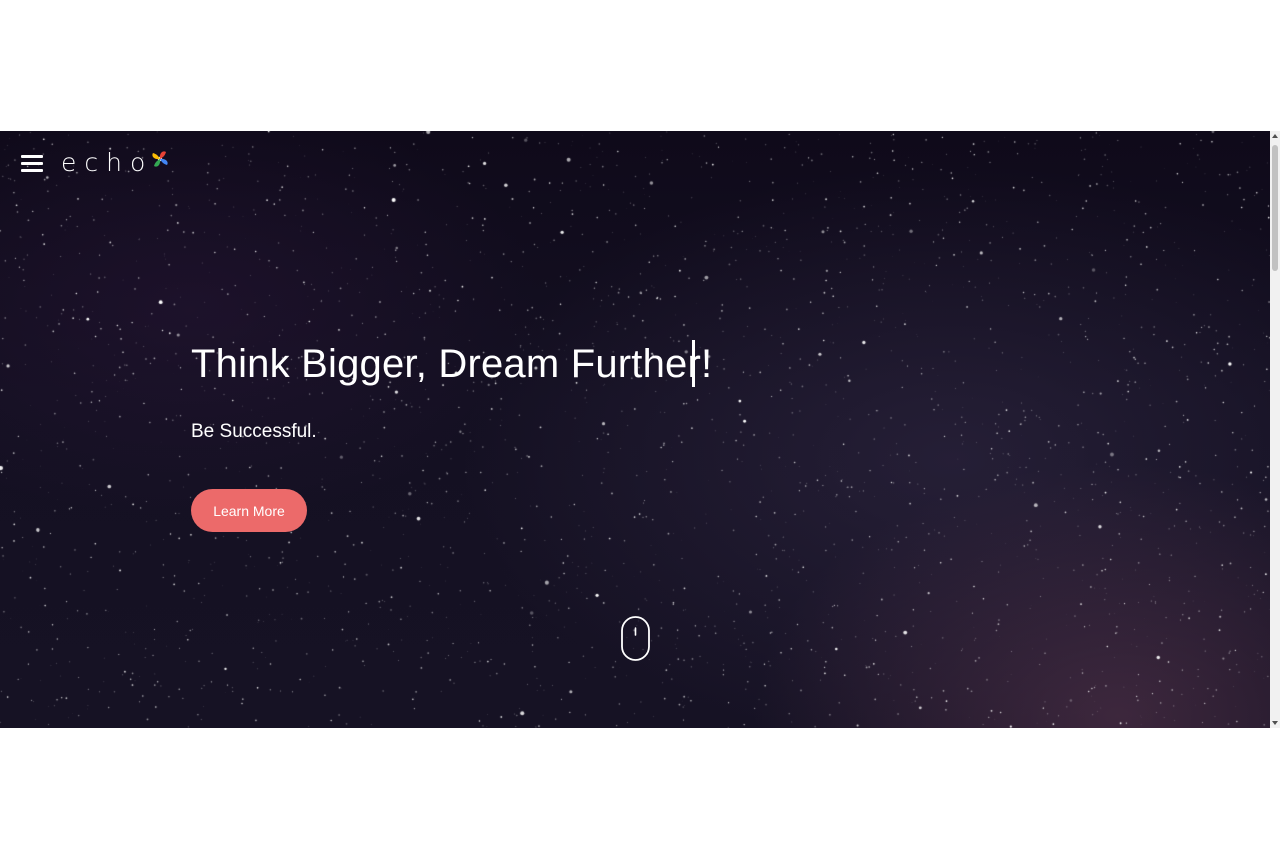 The image size is (1280, 856). What do you see at coordinates (254, 431) in the screenshot?
I see `hero-subtitle: Be Successful.` at bounding box center [254, 431].